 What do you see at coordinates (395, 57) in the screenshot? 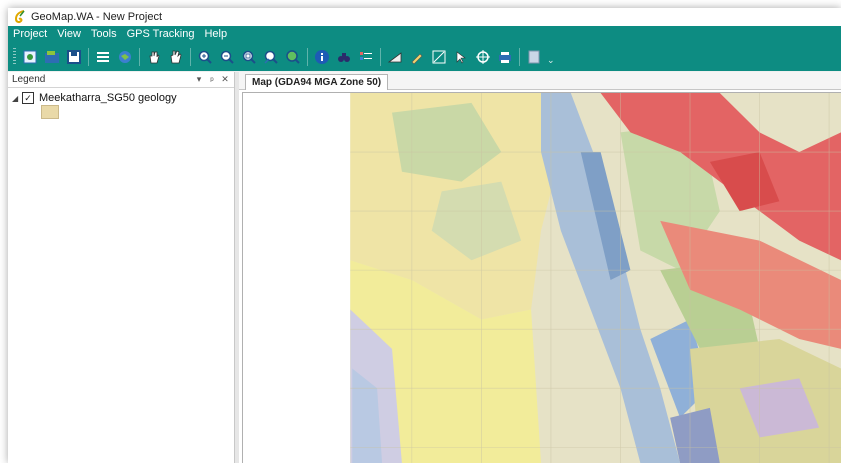
I see `measure-icon` at bounding box center [395, 57].